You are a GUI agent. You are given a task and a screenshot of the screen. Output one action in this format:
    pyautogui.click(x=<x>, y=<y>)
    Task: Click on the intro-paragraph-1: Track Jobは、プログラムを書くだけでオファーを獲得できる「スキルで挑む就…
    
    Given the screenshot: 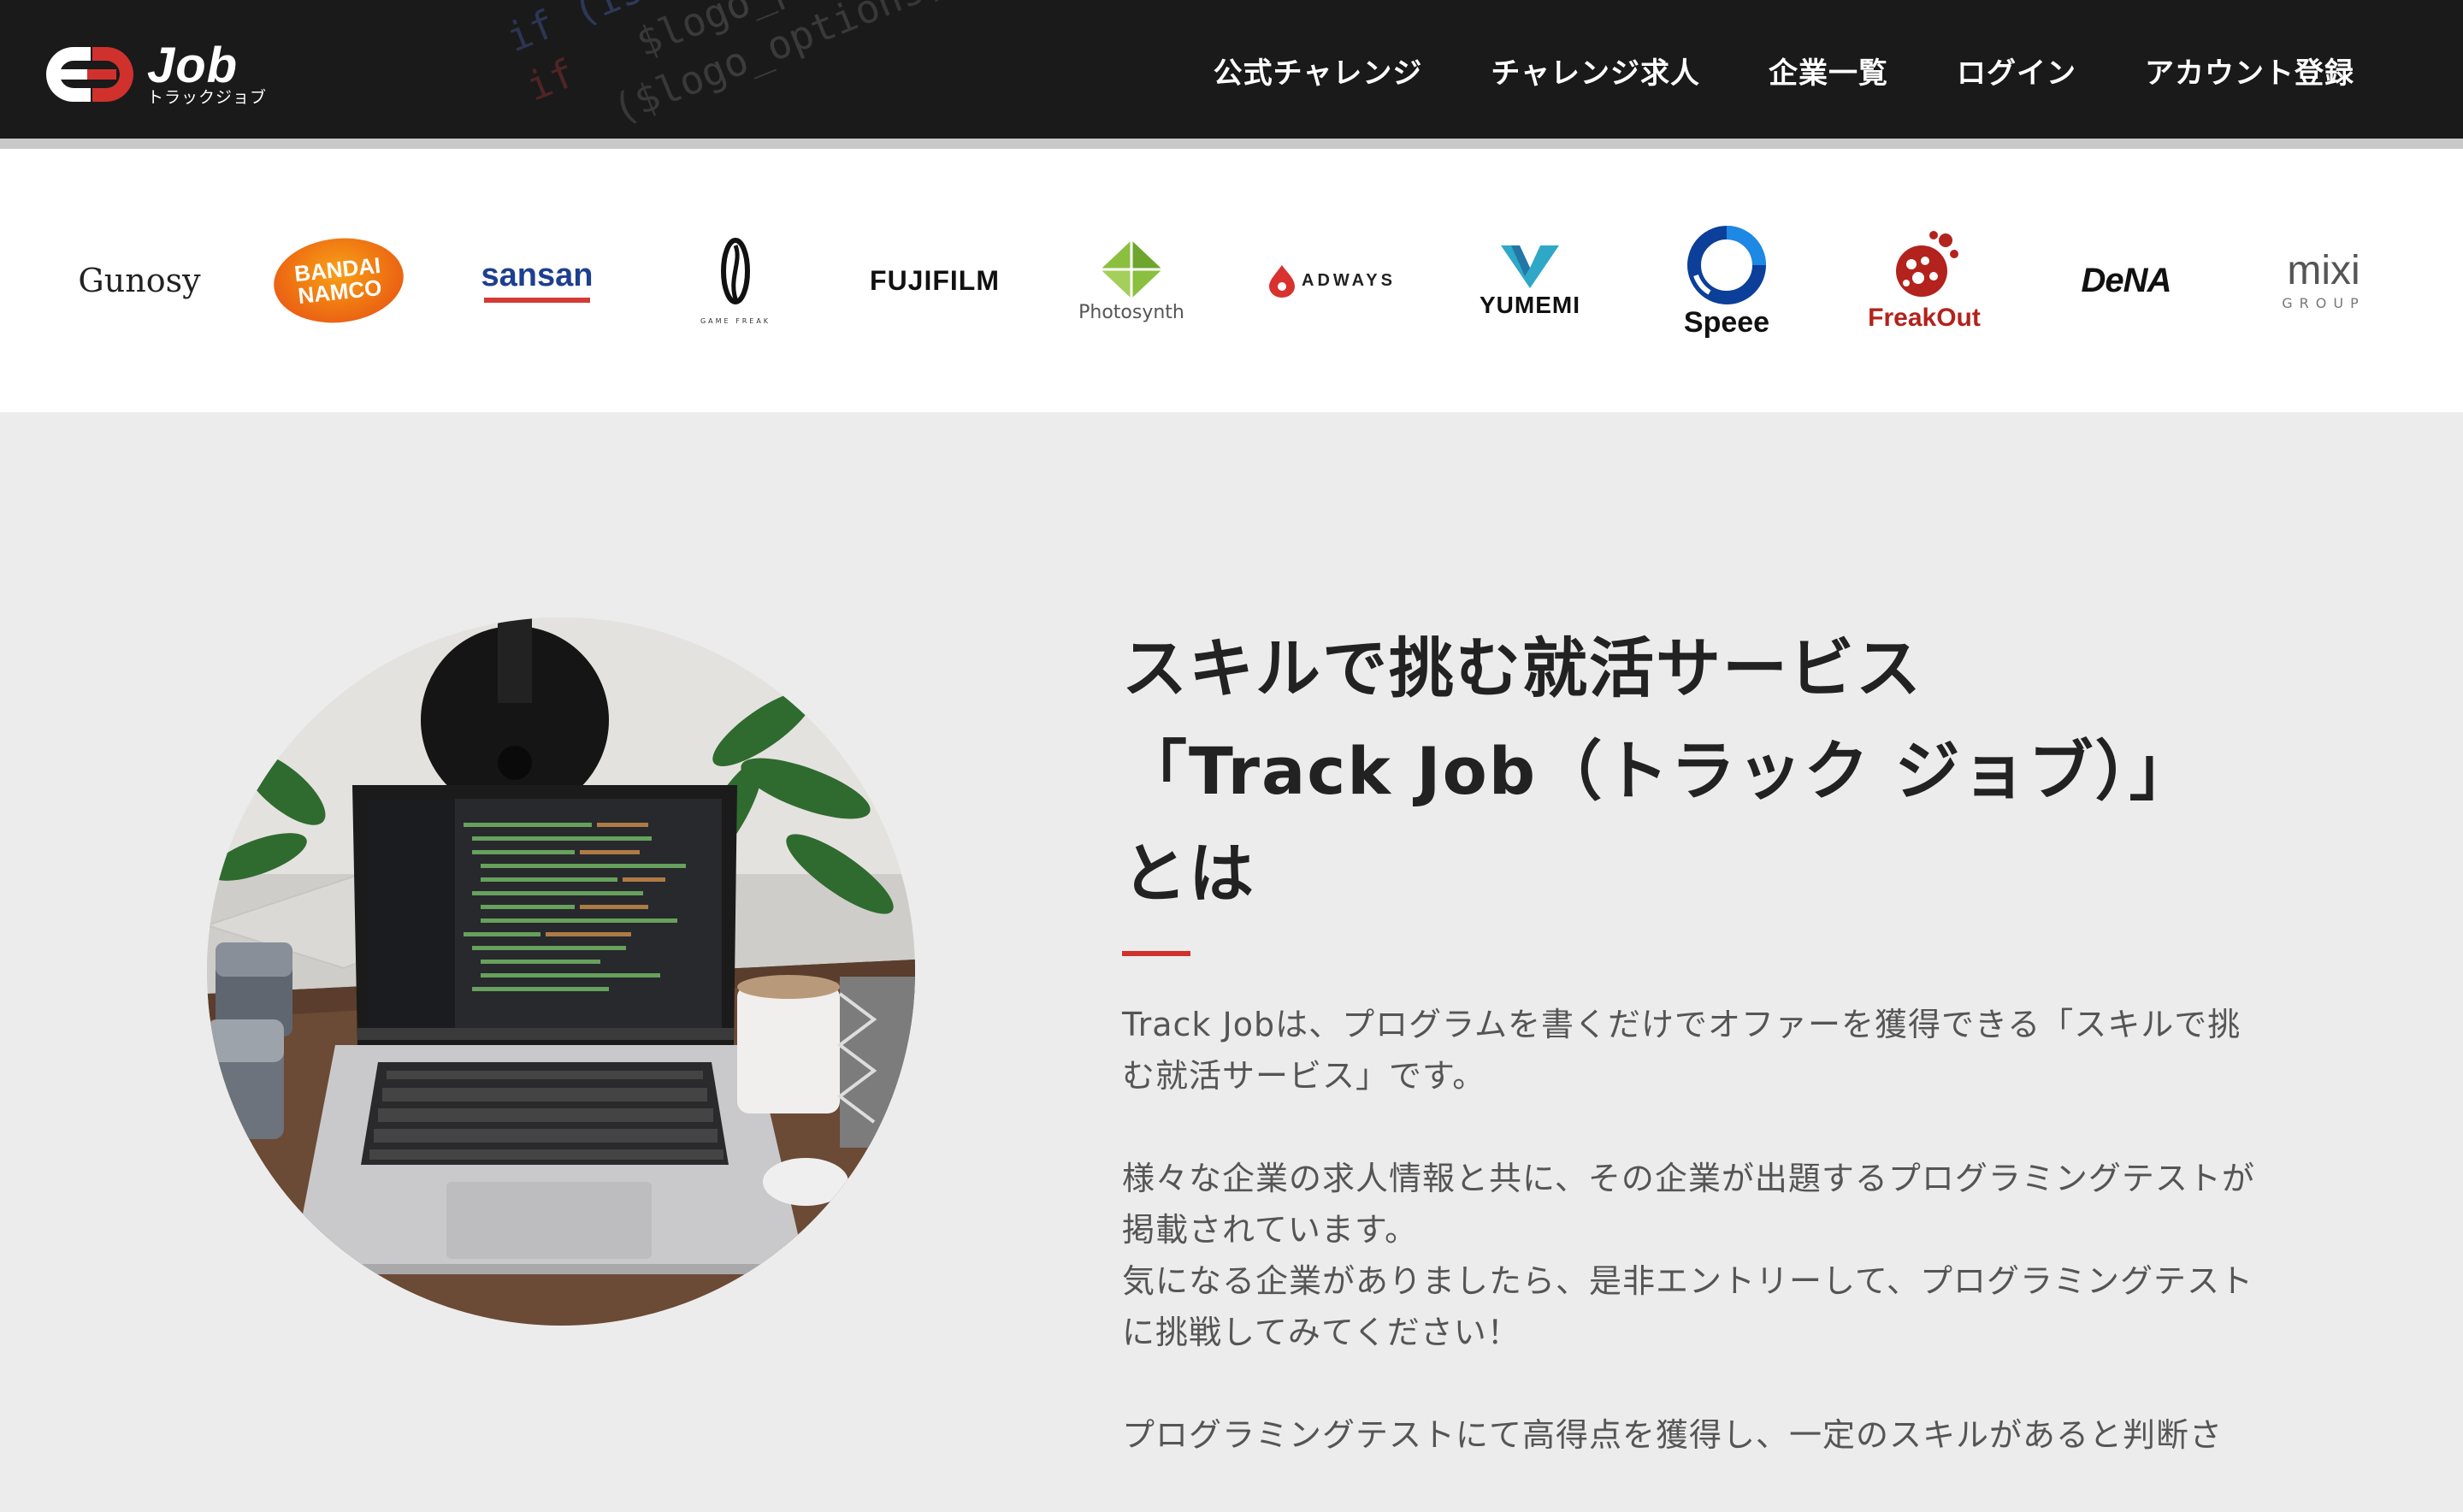 What is the action you would take?
    pyautogui.click(x=1682, y=1050)
    